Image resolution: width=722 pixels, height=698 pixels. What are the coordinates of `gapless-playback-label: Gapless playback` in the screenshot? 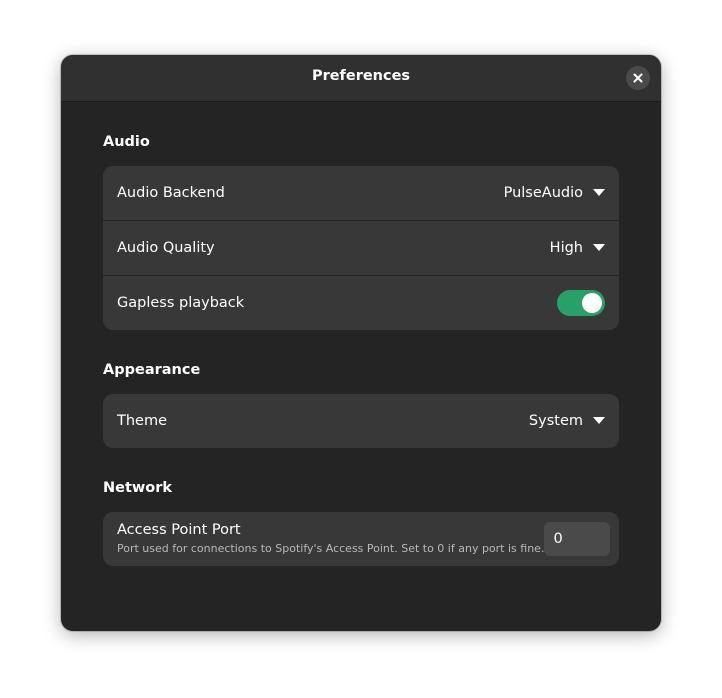 It's located at (181, 303).